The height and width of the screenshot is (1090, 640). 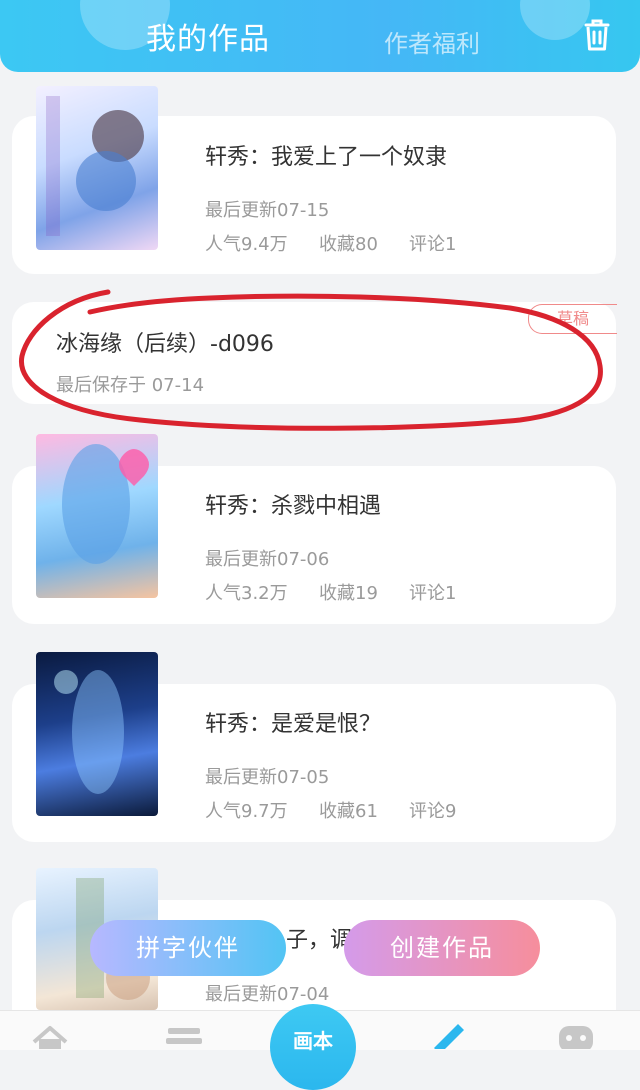 What do you see at coordinates (208, 36) in the screenshot?
I see `tab-my-works: 我的作品` at bounding box center [208, 36].